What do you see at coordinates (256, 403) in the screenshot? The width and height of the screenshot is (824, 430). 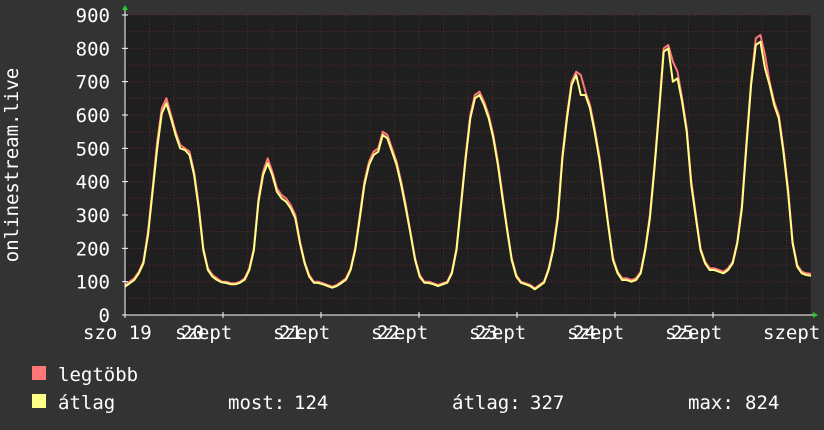 I see `stat-most-label: most:` at bounding box center [256, 403].